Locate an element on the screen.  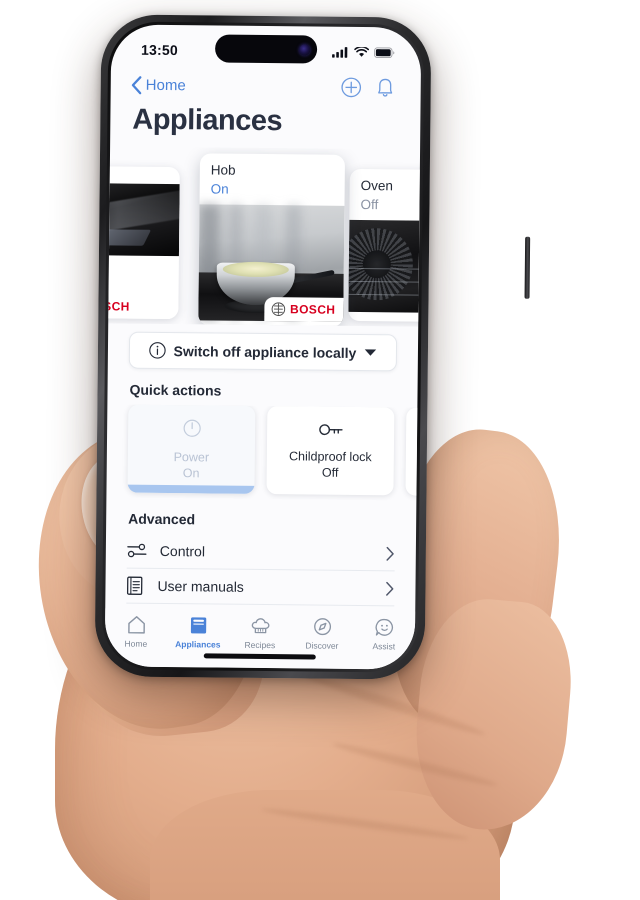
card-header is located at coordinates (144, 175).